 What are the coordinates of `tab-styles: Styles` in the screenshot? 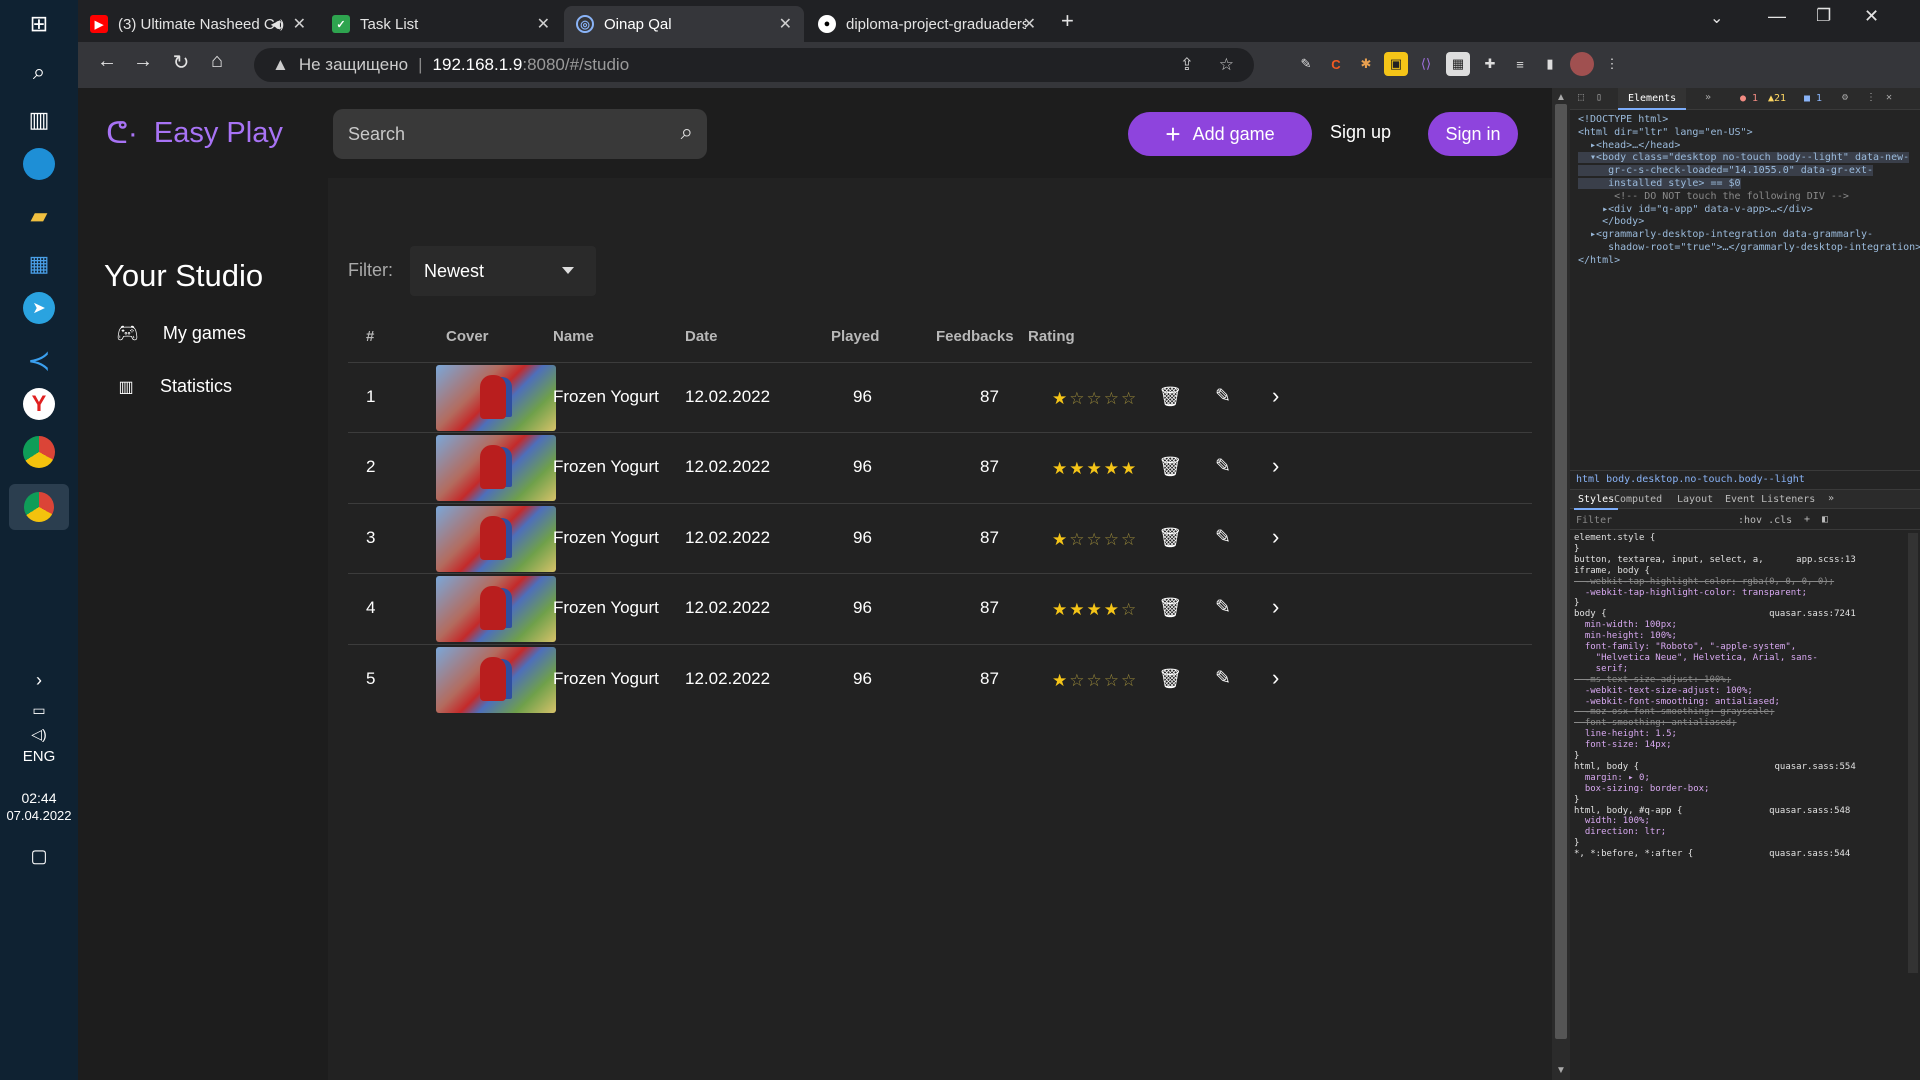 It's located at (1596, 500).